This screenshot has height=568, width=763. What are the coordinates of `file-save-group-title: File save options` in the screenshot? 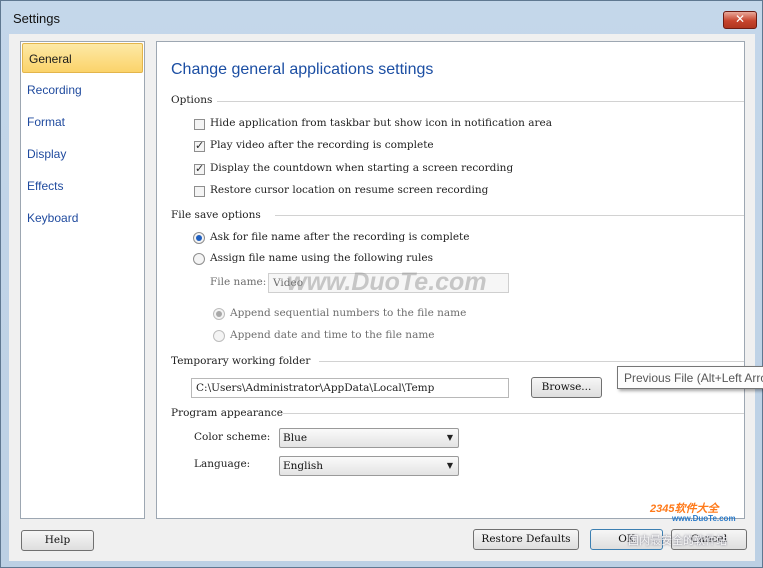 It's located at (216, 215).